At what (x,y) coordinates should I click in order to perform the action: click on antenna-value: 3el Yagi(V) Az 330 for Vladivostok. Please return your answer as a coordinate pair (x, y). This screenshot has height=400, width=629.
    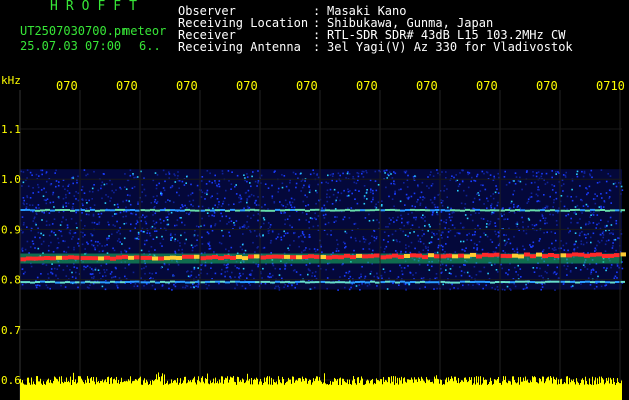
    Looking at the image, I should click on (450, 47).